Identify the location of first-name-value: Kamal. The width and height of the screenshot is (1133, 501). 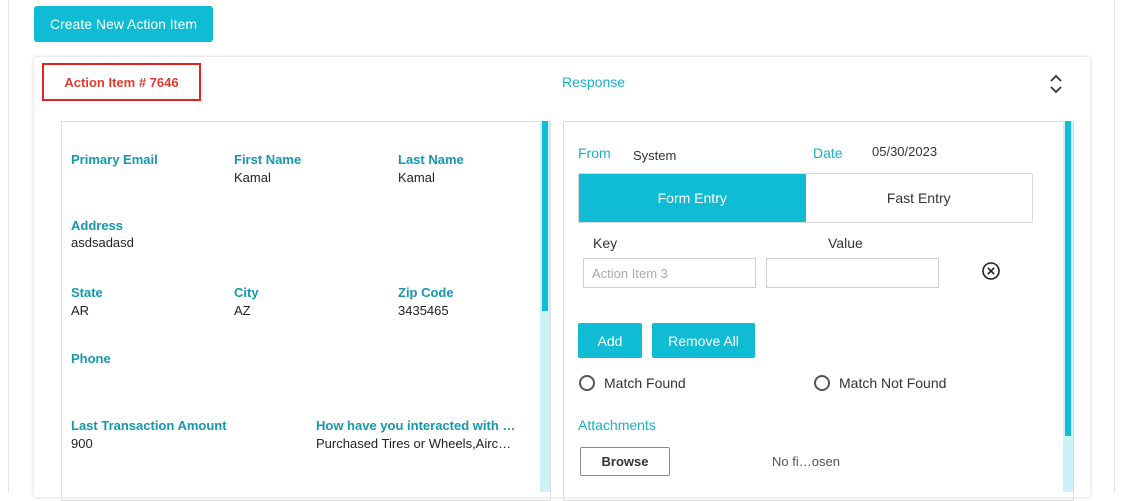
(252, 177).